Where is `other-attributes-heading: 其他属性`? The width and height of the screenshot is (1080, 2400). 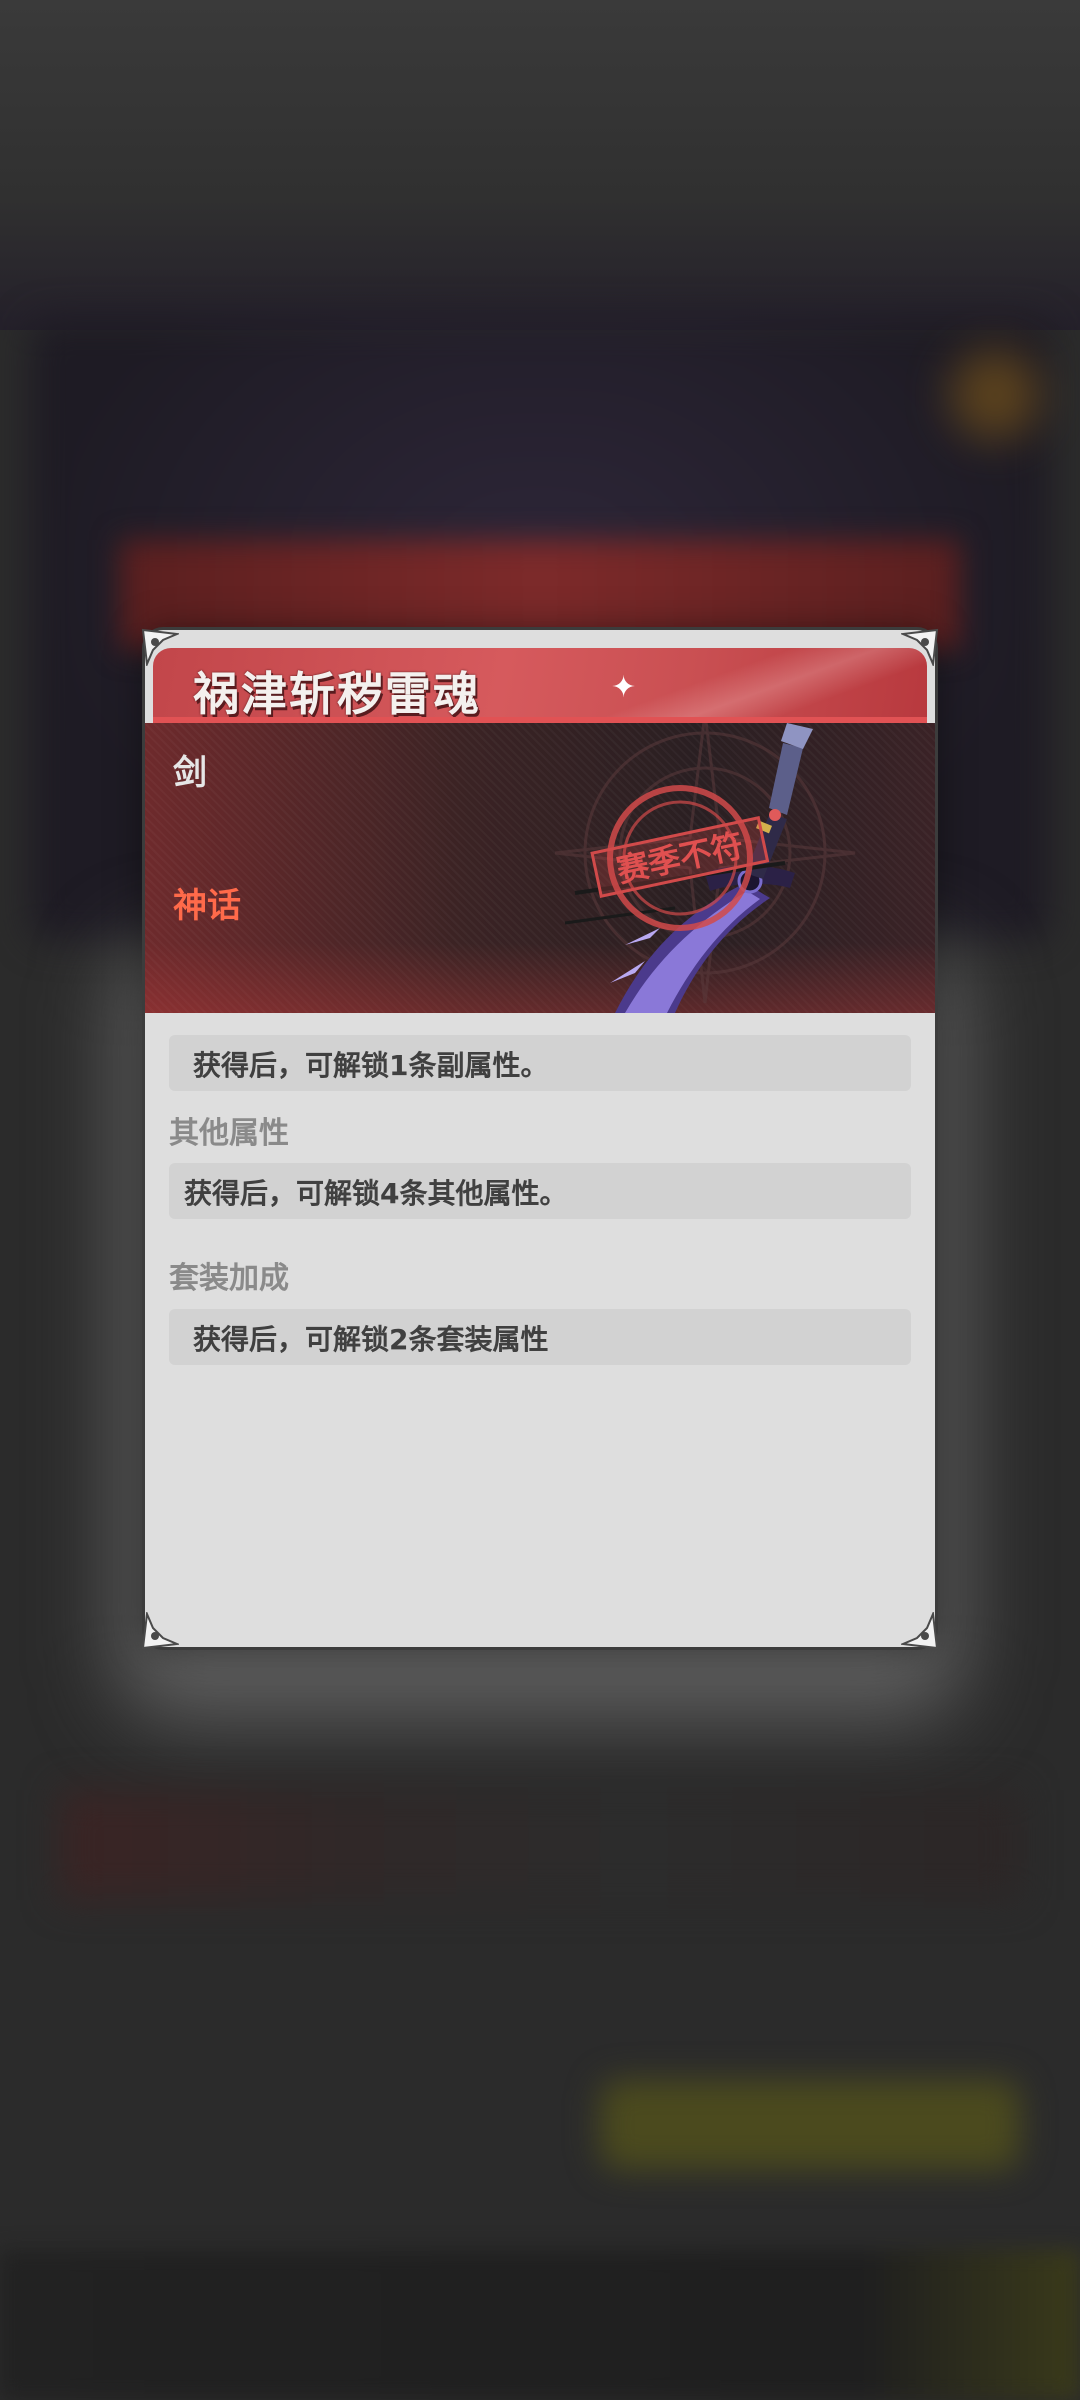
other-attributes-heading: 其他属性 is located at coordinates (229, 1133).